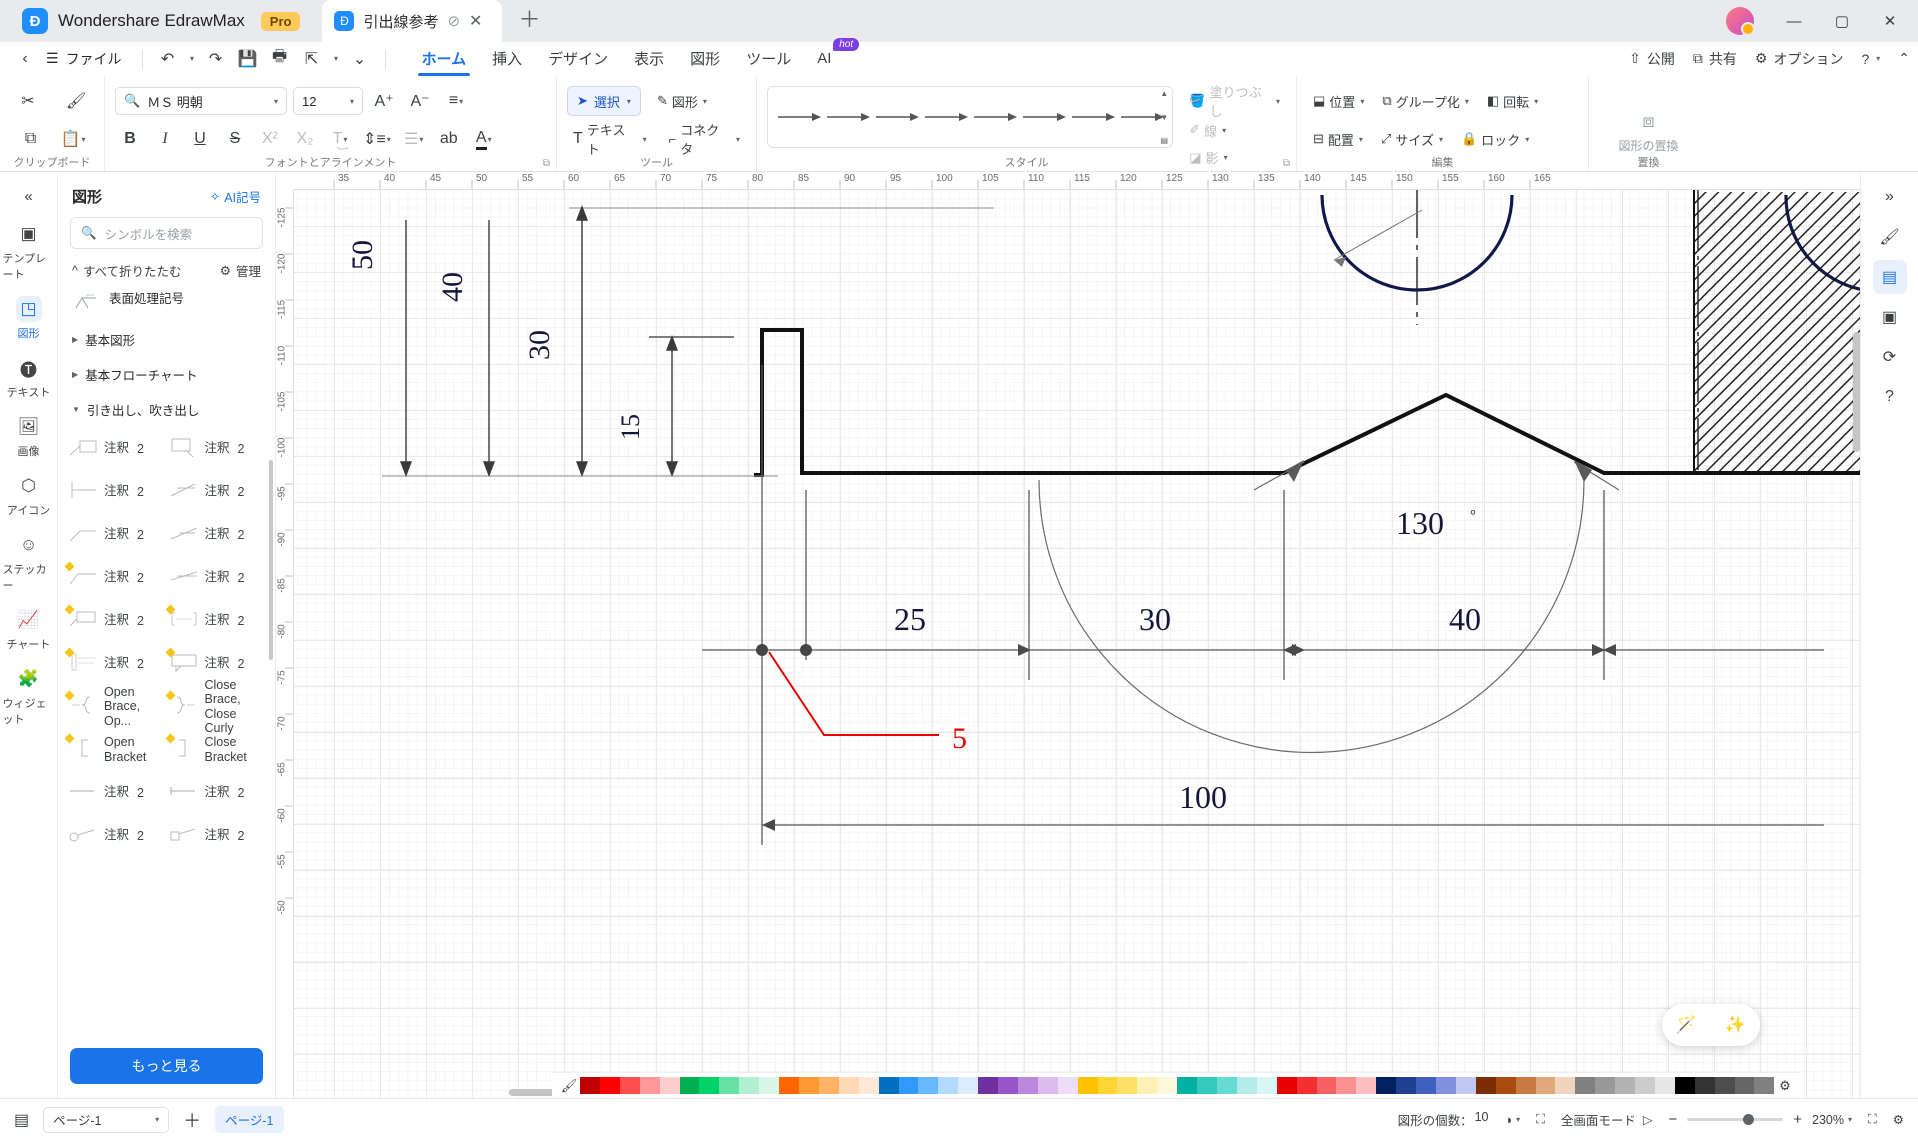 This screenshot has width=1918, height=1140. I want to click on save-icon: 💾, so click(248, 59).